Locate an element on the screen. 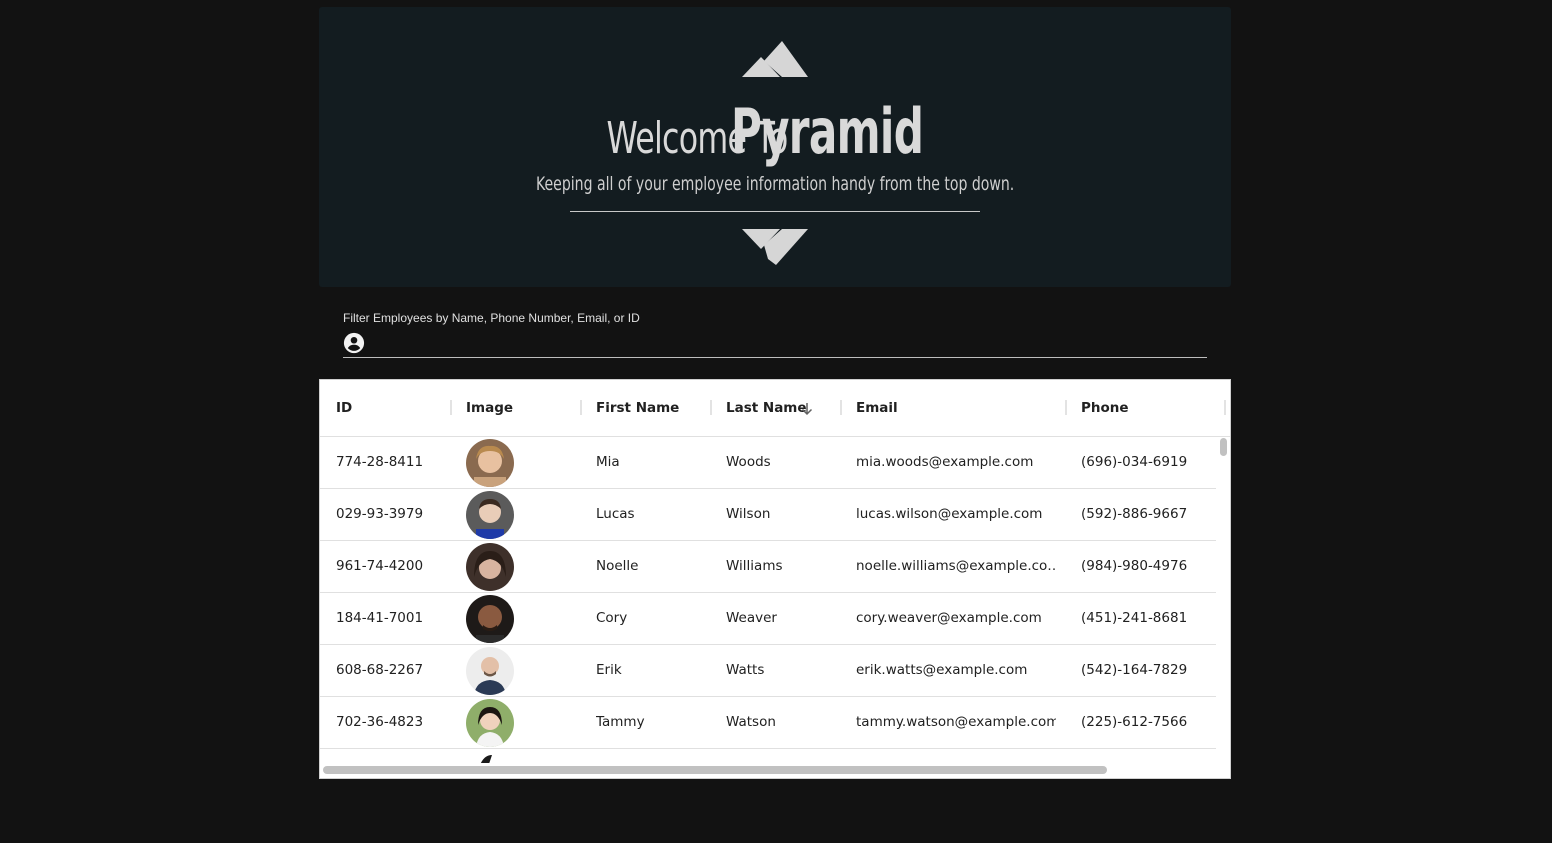 The image size is (1552, 843). cell-phone: (984)-980-4976 is located at coordinates (1134, 566).